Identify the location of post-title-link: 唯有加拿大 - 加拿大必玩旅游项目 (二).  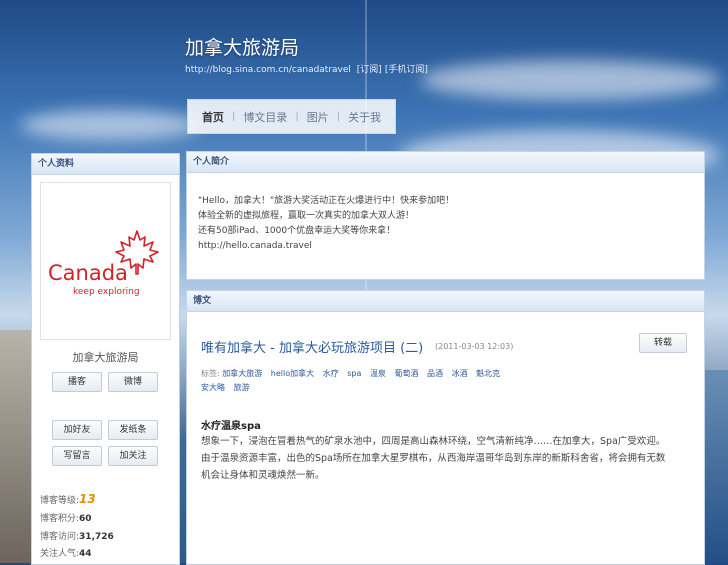
(312, 346).